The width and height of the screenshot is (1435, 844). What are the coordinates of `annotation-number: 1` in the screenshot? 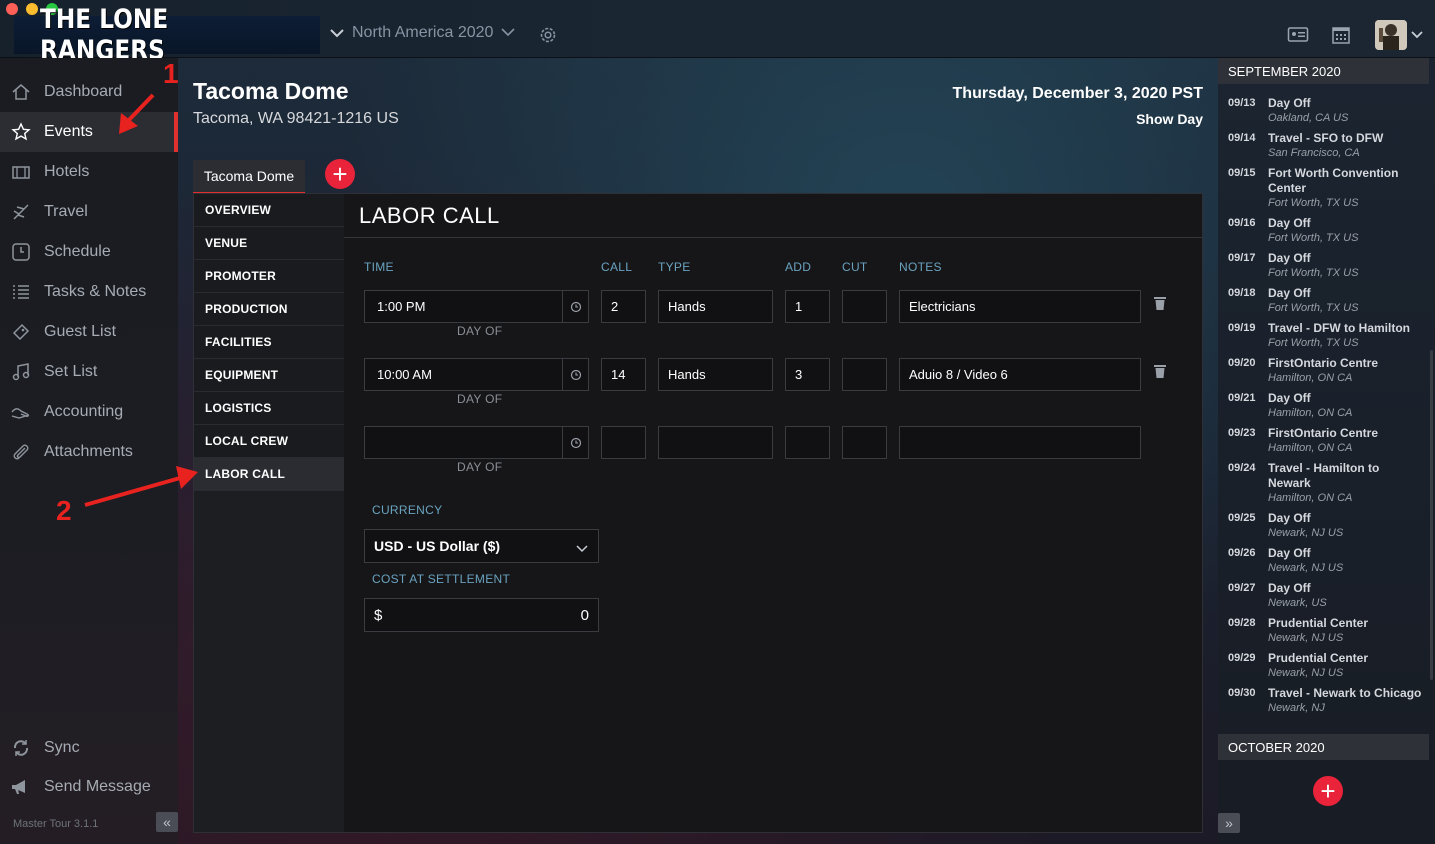 It's located at (171, 73).